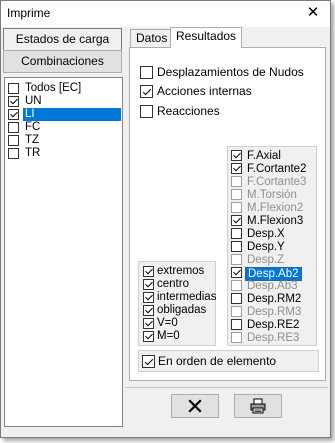 This screenshot has width=335, height=443. I want to click on close-x-icon, so click(195, 406).